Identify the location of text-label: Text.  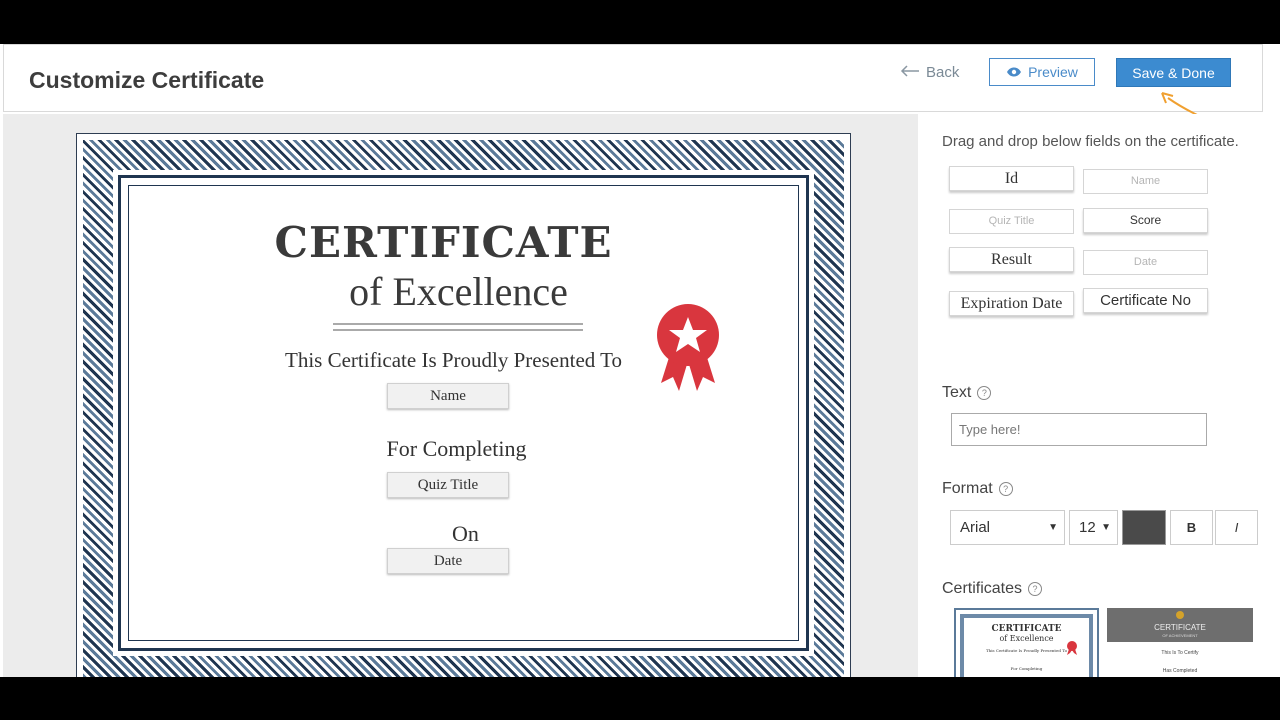
(957, 392).